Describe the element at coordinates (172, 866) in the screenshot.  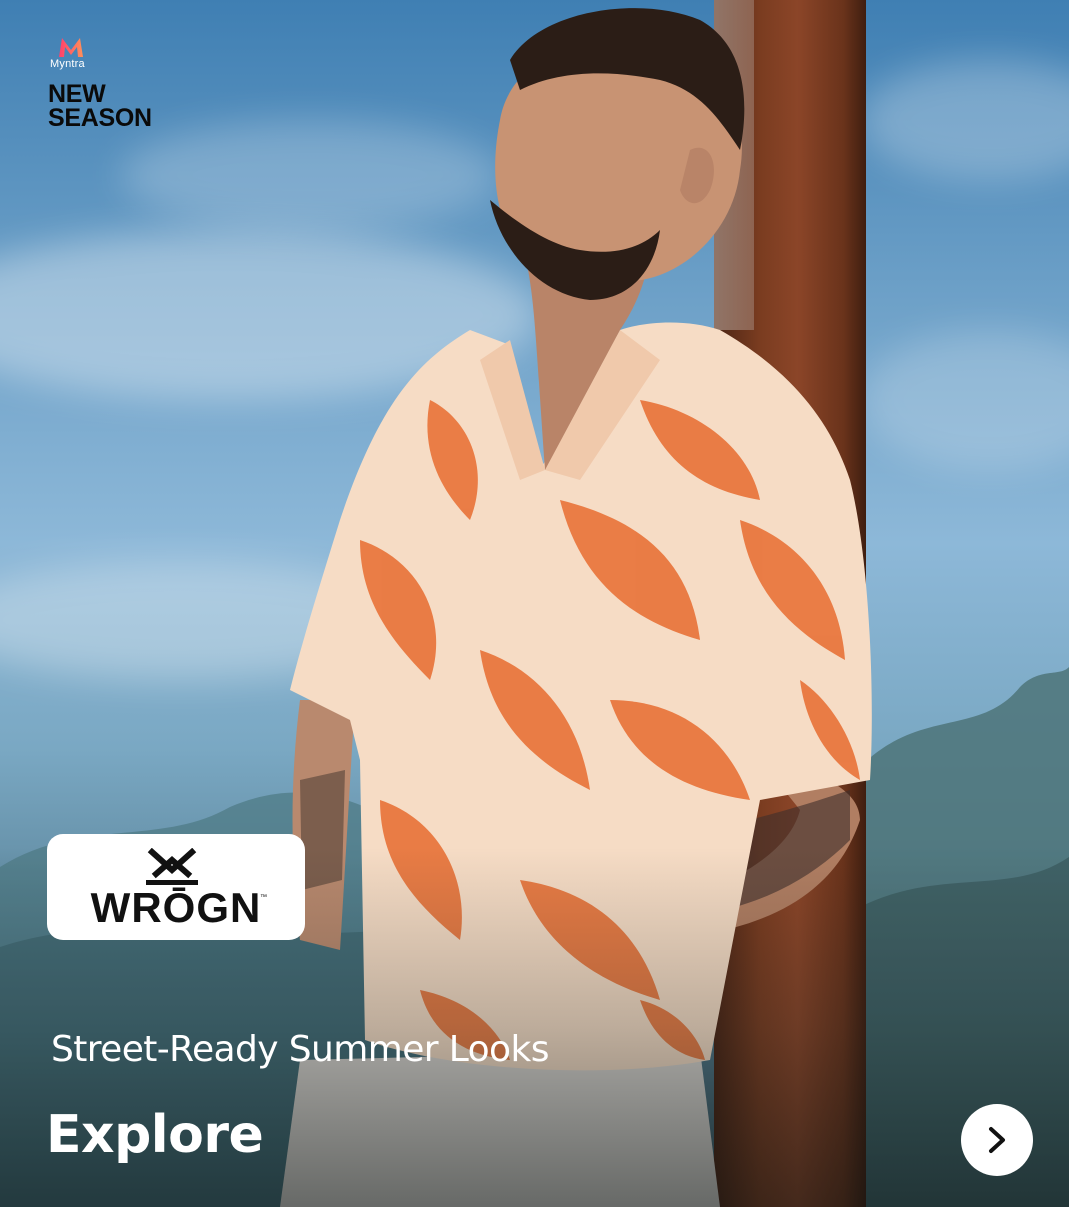
I see `wrogn-crossed-logo-icon` at that location.